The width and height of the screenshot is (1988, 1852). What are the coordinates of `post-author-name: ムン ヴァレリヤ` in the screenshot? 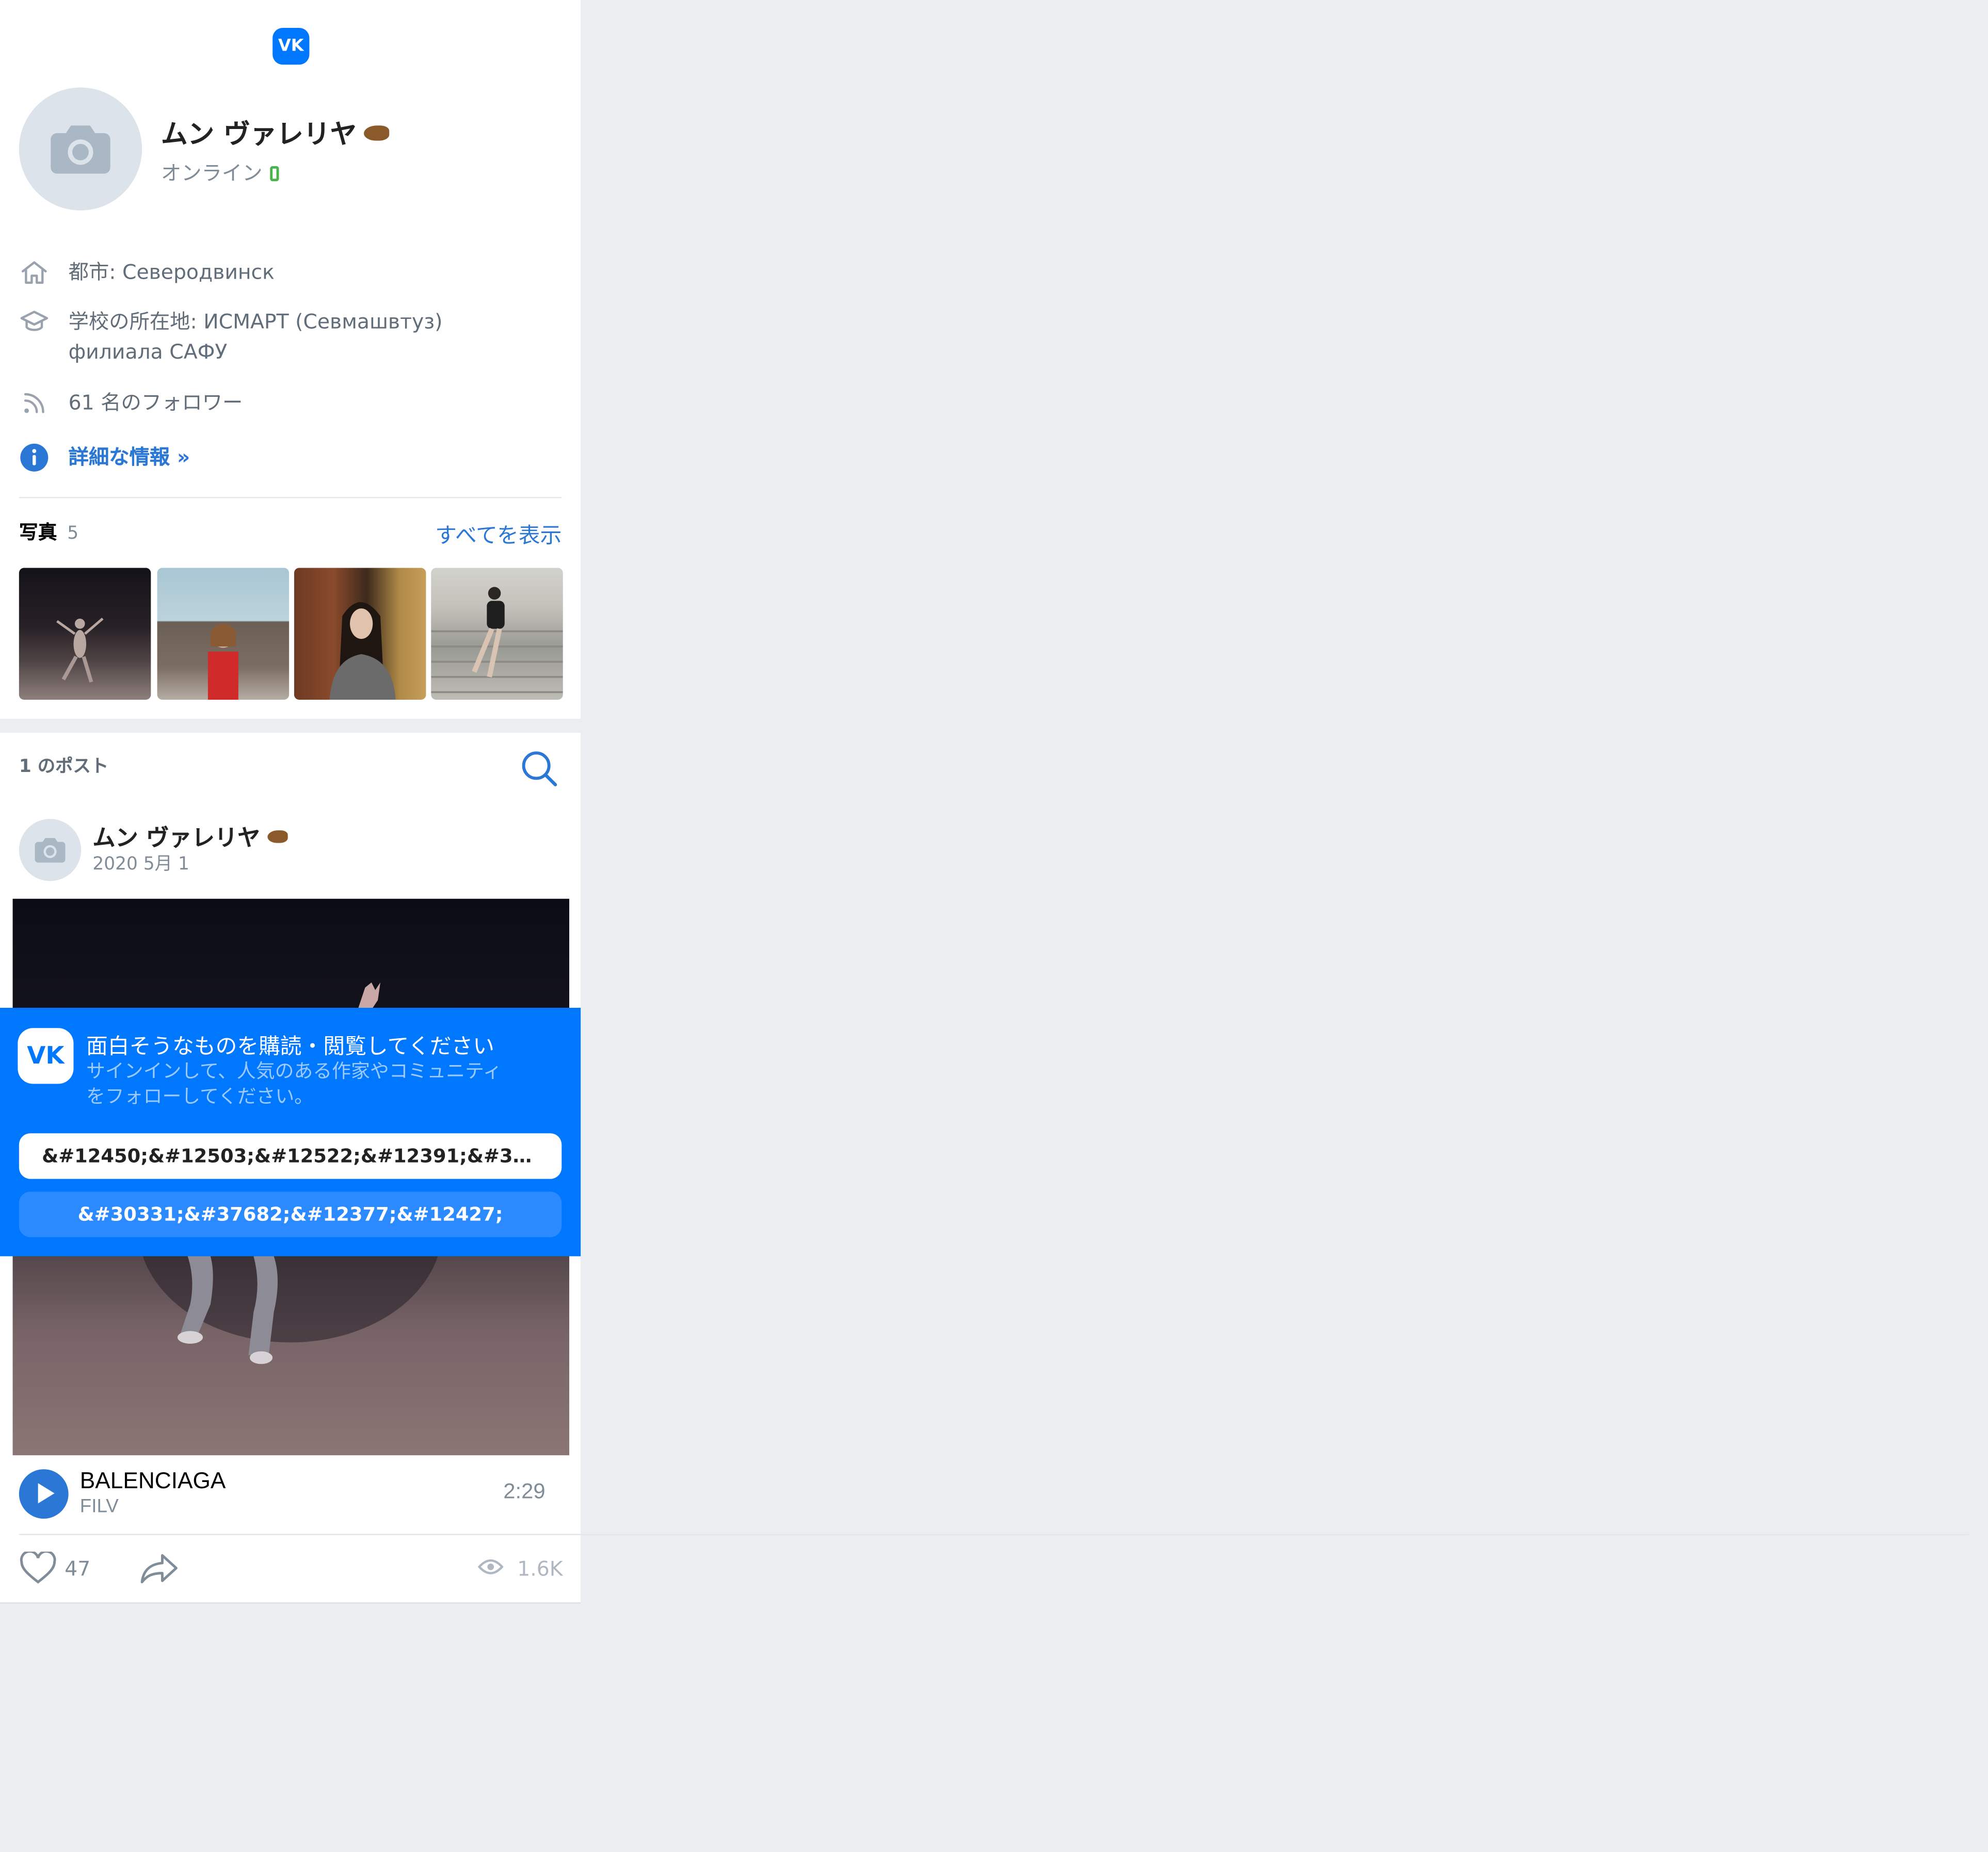 It's located at (190, 837).